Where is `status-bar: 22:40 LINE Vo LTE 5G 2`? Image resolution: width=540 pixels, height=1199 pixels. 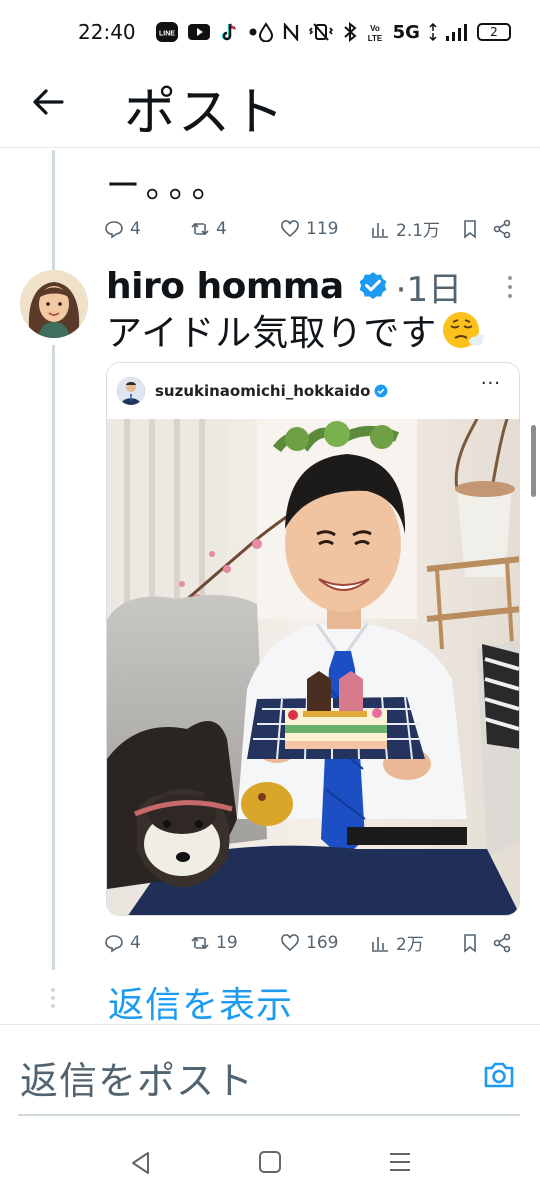
status-bar: 22:40 LINE Vo LTE 5G 2 is located at coordinates (270, 32).